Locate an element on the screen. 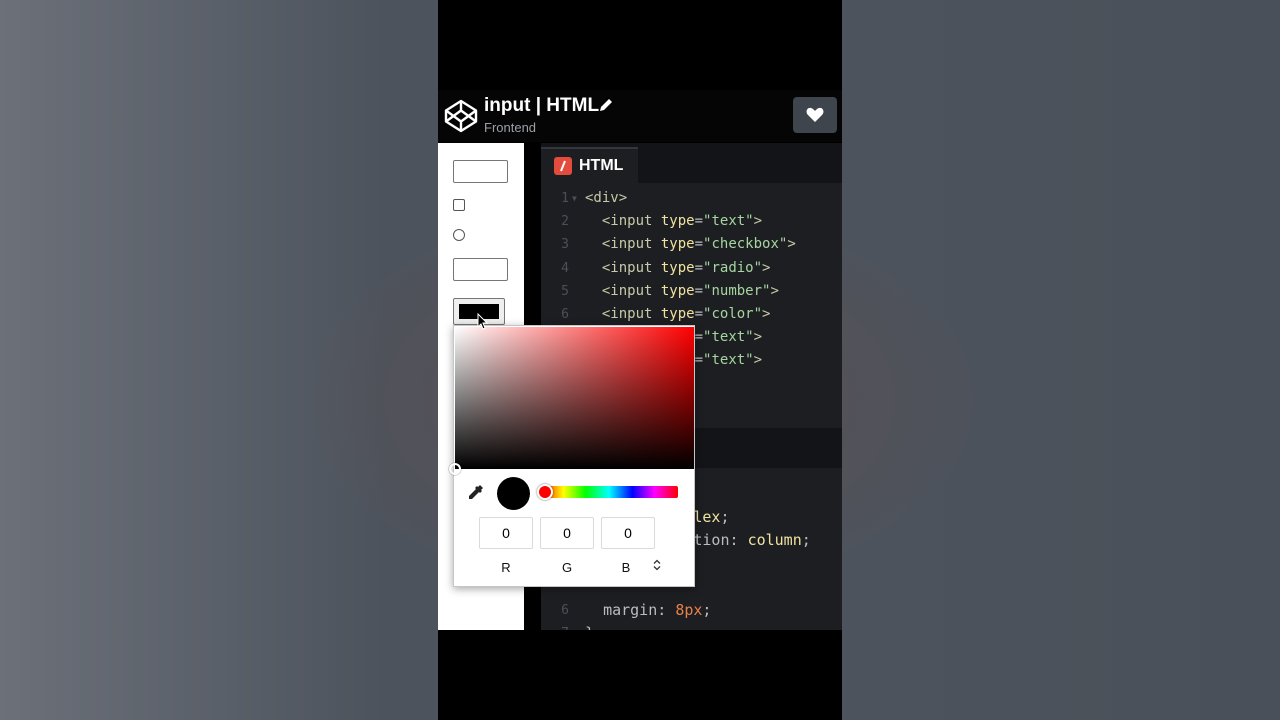 This screenshot has height=720, width=1280. edit-pencil-icon is located at coordinates (606, 105).